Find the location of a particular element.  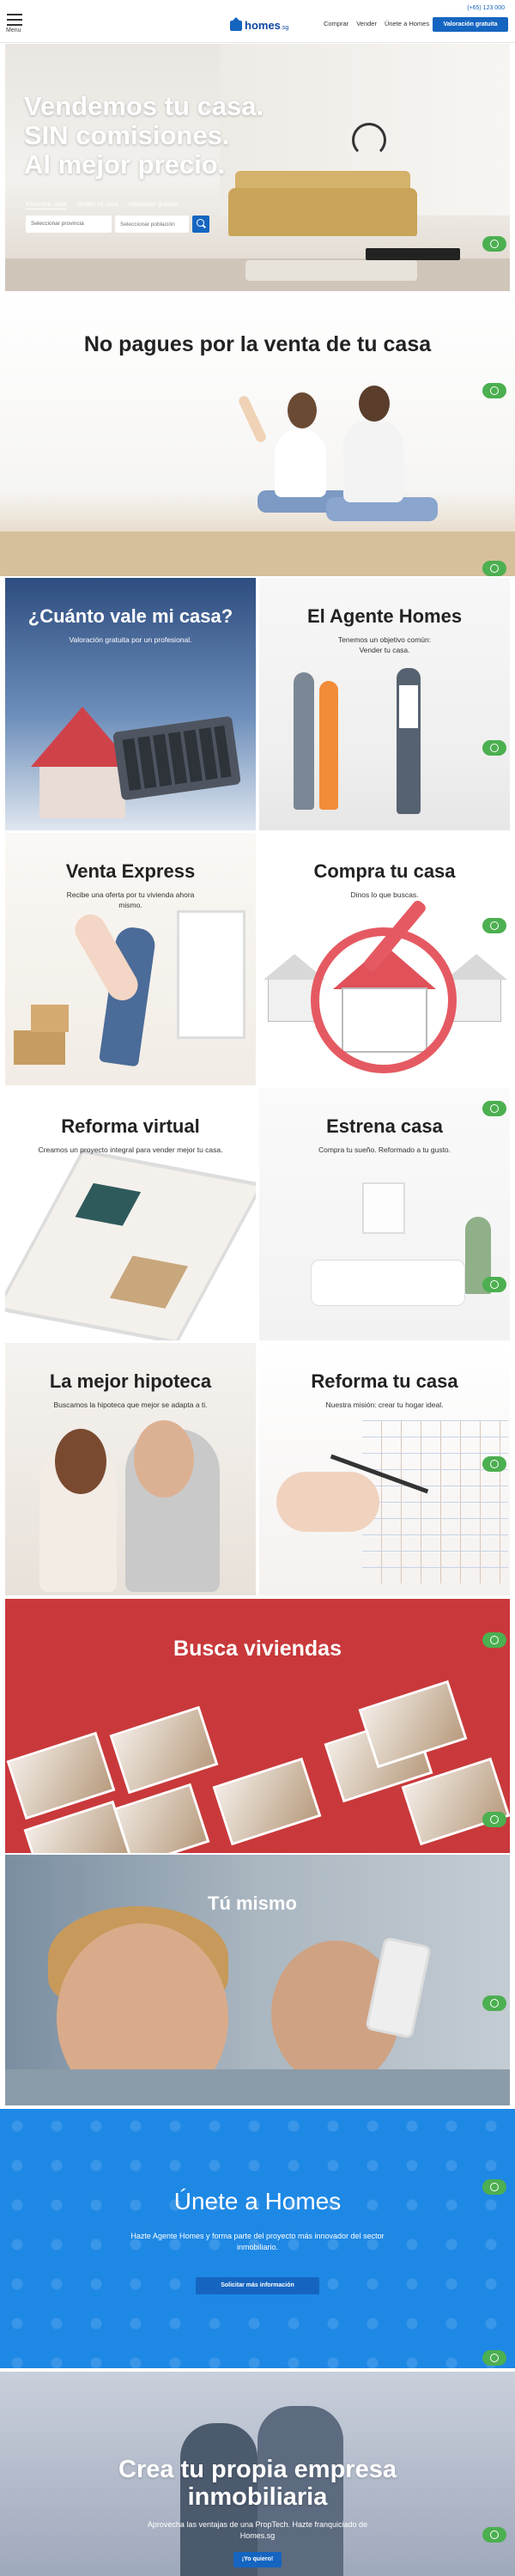

couple-woman-head is located at coordinates (80, 1462).